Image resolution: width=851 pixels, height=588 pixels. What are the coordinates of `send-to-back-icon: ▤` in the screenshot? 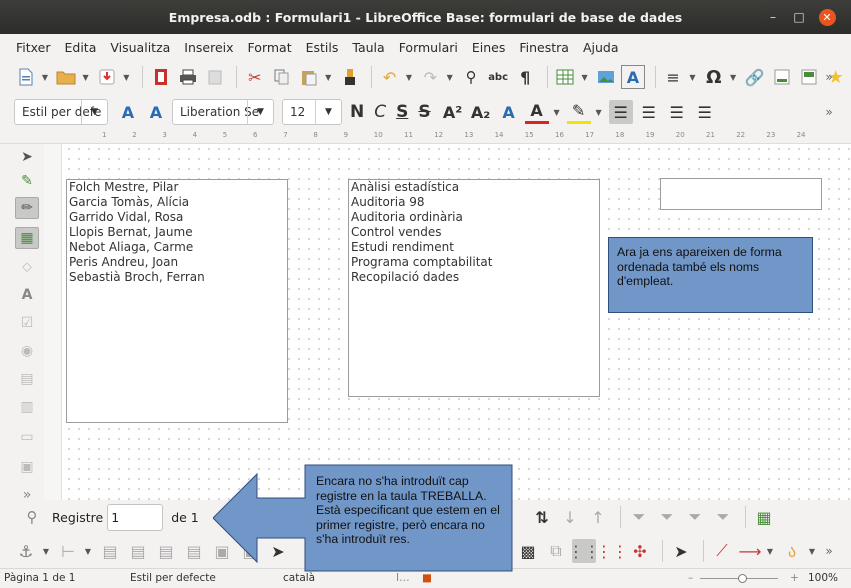 It's located at (194, 551).